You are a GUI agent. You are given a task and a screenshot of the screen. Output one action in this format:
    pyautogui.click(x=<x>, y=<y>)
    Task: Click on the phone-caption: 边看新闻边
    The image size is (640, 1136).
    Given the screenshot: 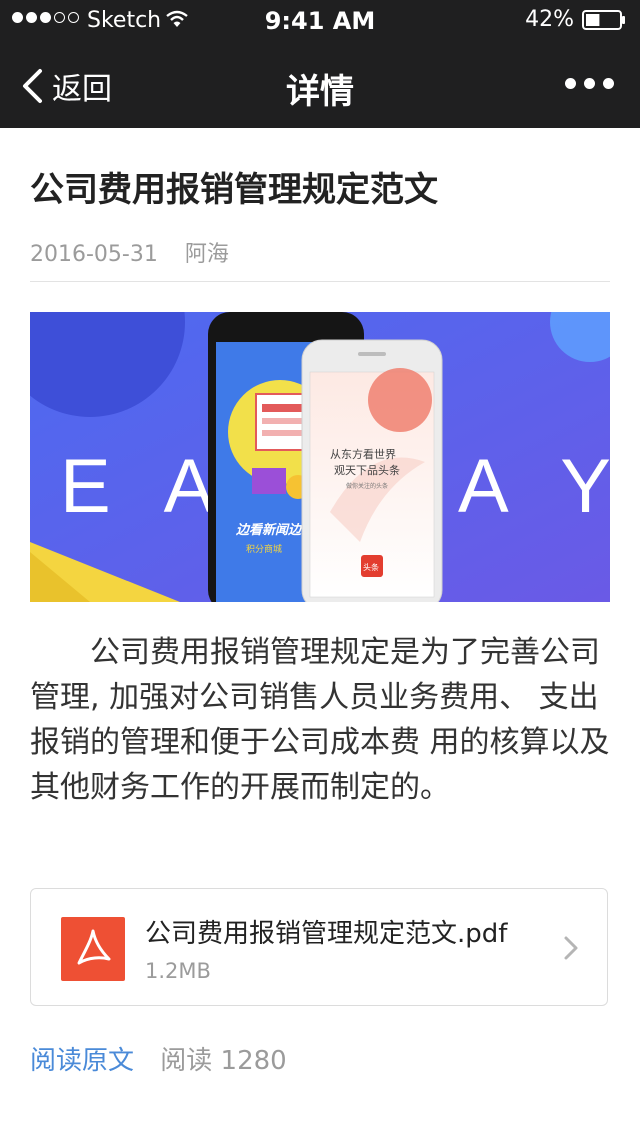 What is the action you would take?
    pyautogui.click(x=269, y=530)
    